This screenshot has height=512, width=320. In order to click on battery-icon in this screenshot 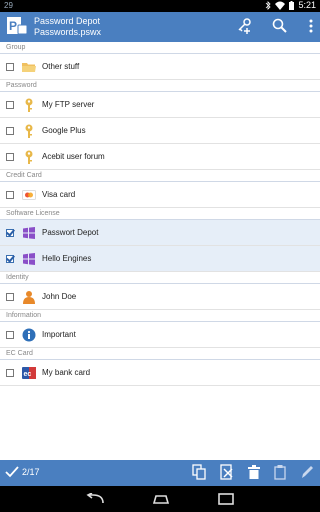, I will do `click(292, 5)`.